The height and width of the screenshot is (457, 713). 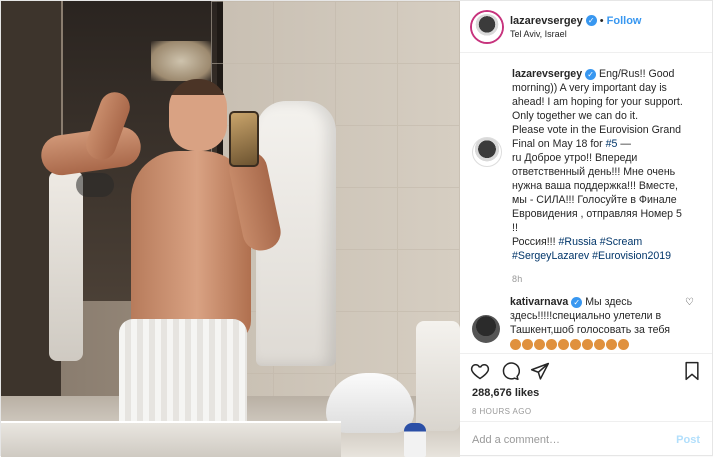 I want to click on action-bar, so click(x=586, y=370).